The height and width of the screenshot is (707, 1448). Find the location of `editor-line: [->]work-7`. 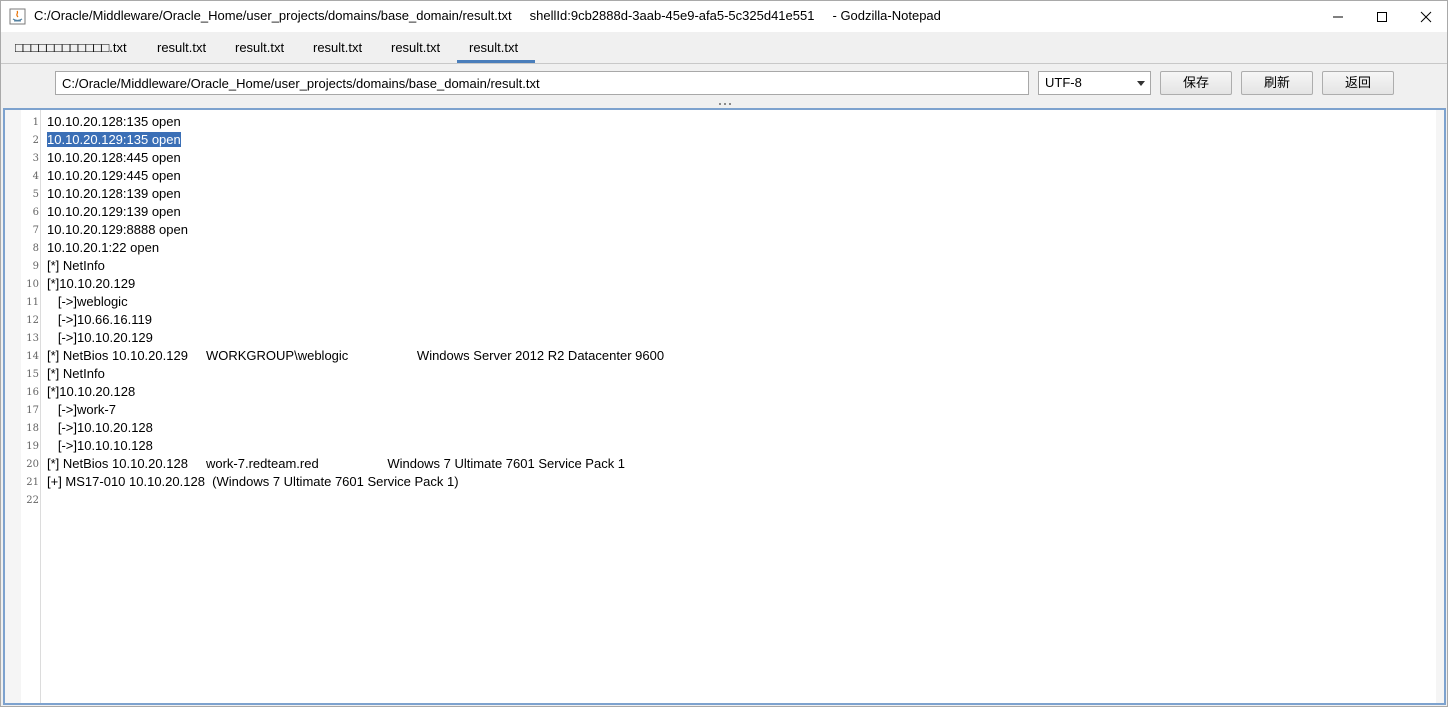

editor-line: [->]work-7 is located at coordinates (739, 410).